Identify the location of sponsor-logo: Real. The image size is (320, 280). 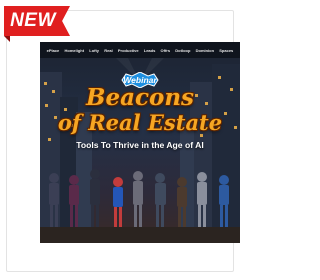
(108, 50).